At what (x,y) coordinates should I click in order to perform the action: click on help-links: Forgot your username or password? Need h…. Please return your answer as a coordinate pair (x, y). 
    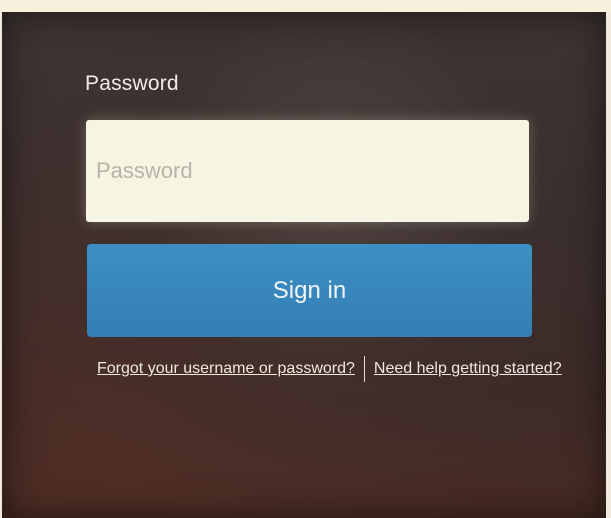
    Looking at the image, I should click on (329, 369).